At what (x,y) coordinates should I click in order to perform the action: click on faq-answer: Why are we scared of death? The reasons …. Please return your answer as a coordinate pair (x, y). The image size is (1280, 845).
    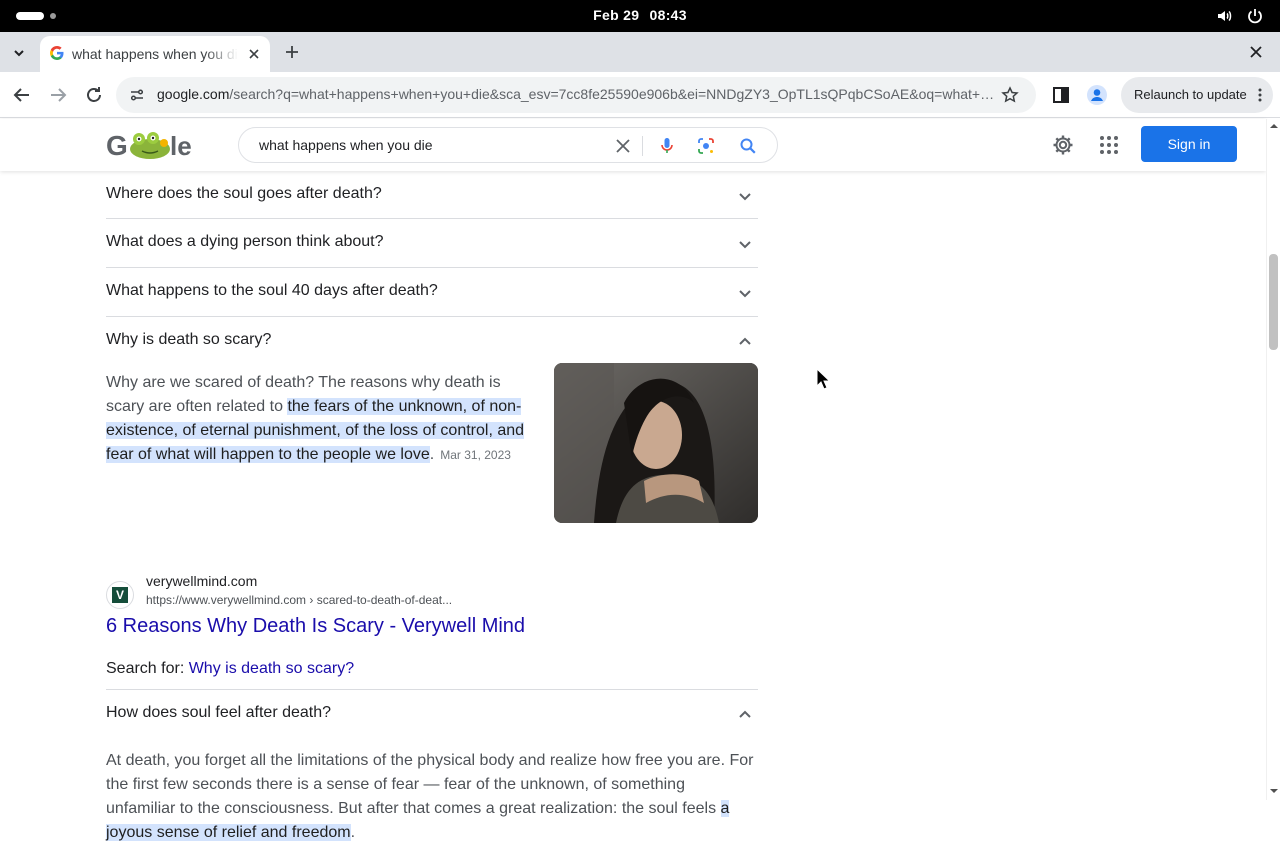
    Looking at the image, I should click on (432, 468).